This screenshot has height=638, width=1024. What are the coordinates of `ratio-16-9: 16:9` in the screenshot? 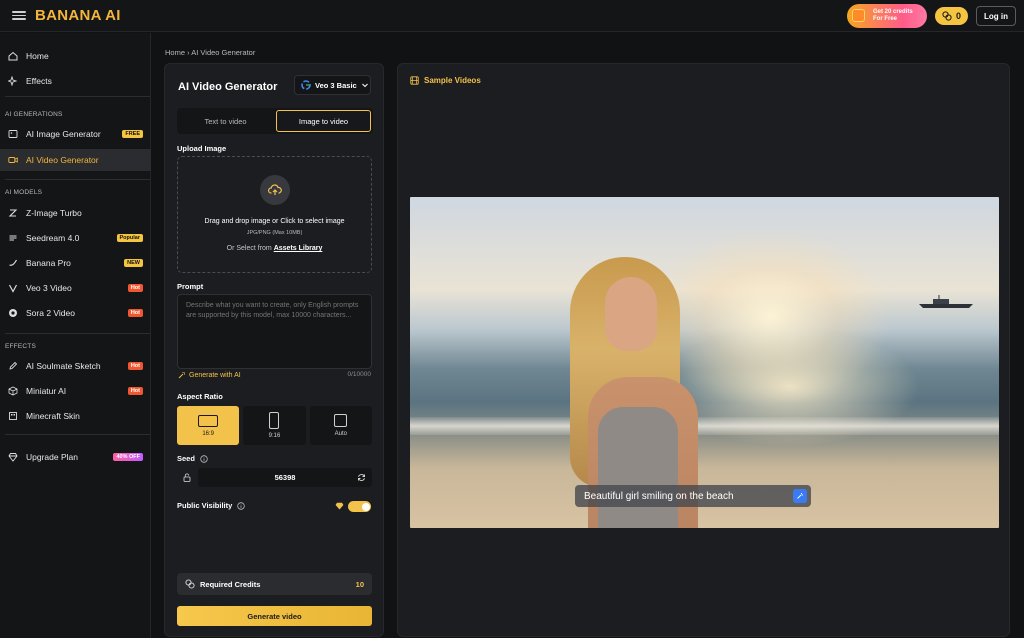 It's located at (208, 425).